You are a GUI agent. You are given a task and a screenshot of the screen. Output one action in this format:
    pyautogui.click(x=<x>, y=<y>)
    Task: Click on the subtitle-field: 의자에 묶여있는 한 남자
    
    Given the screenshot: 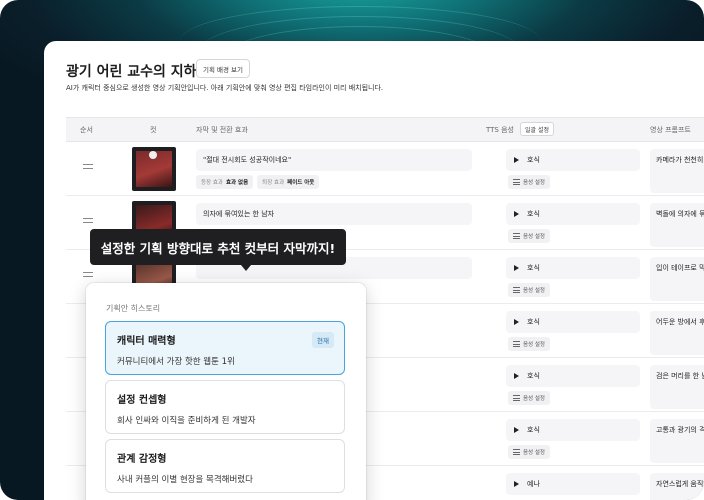 What is the action you would take?
    pyautogui.click(x=334, y=214)
    